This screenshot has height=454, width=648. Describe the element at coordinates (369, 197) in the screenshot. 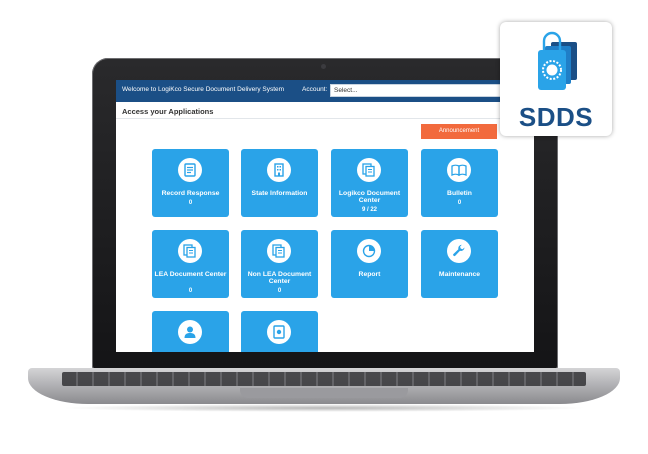

I see `tile-label: Logikco Document Center` at that location.